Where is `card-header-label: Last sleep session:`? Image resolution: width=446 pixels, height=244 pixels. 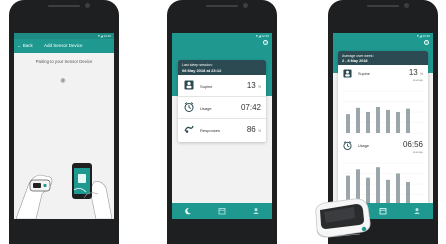
card-header-label: Last sleep session: is located at coordinates (197, 65).